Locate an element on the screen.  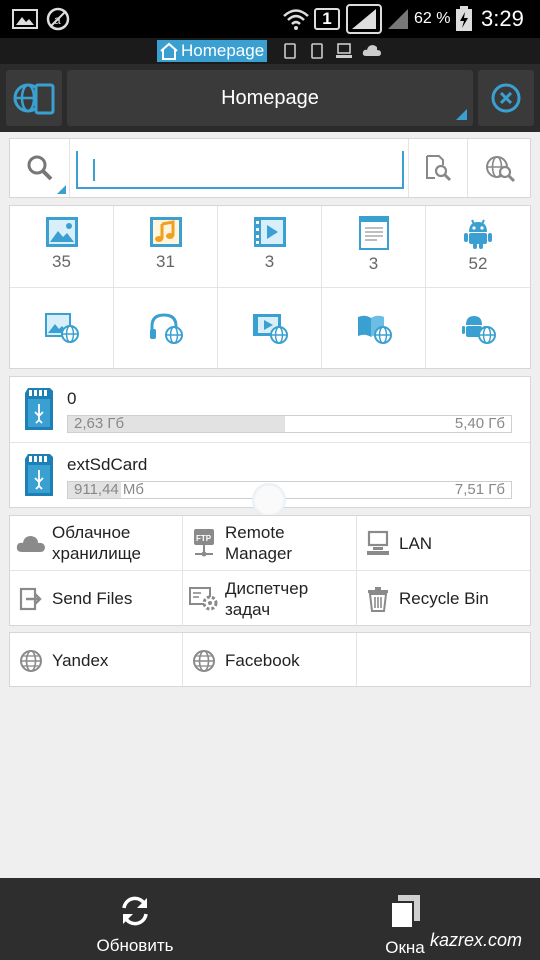
clock: 3:29 is located at coordinates (502, 18).